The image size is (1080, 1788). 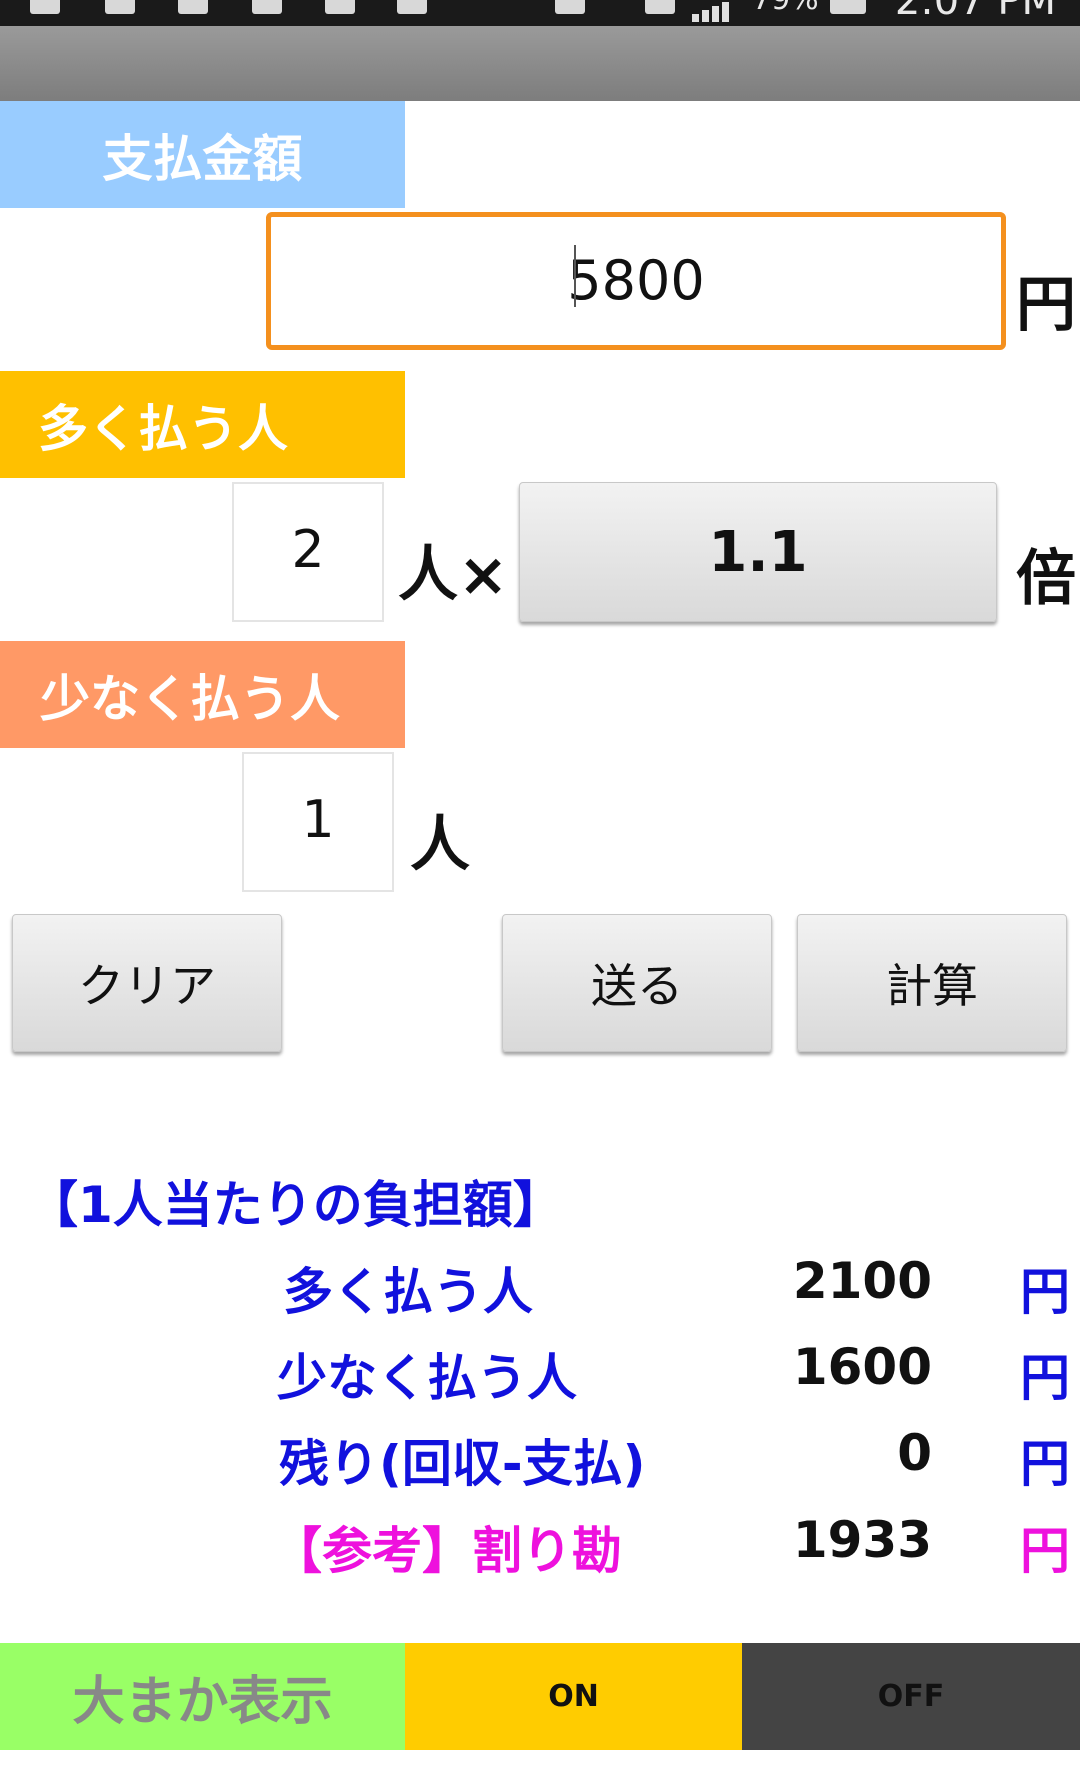 I want to click on amount-input: 5800, so click(x=636, y=281).